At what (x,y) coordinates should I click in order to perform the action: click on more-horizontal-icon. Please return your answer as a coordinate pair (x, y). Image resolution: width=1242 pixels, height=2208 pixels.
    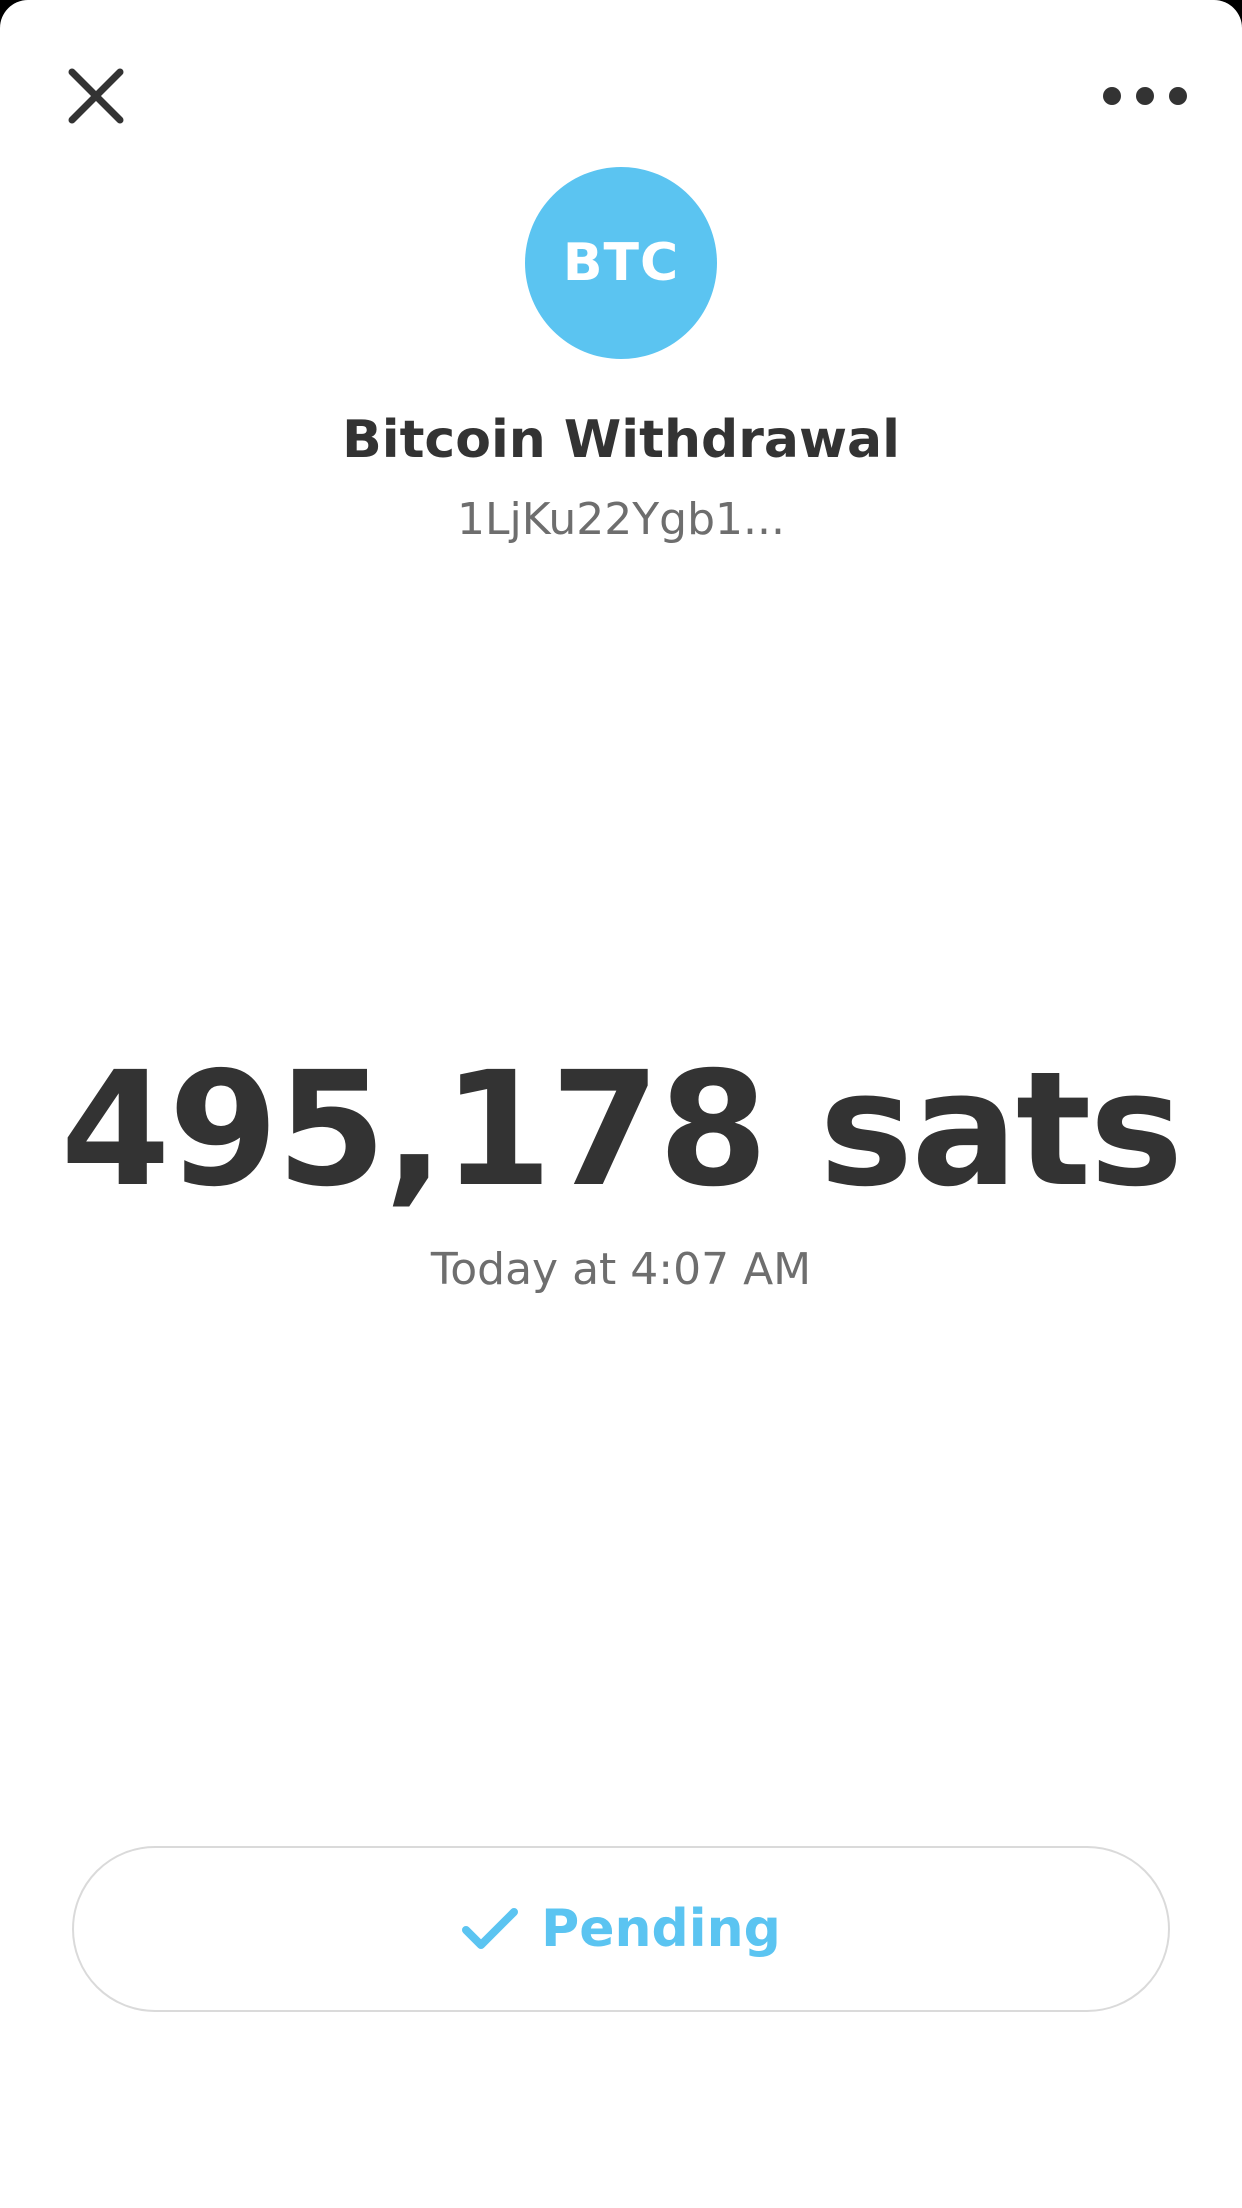
    Looking at the image, I should click on (1145, 96).